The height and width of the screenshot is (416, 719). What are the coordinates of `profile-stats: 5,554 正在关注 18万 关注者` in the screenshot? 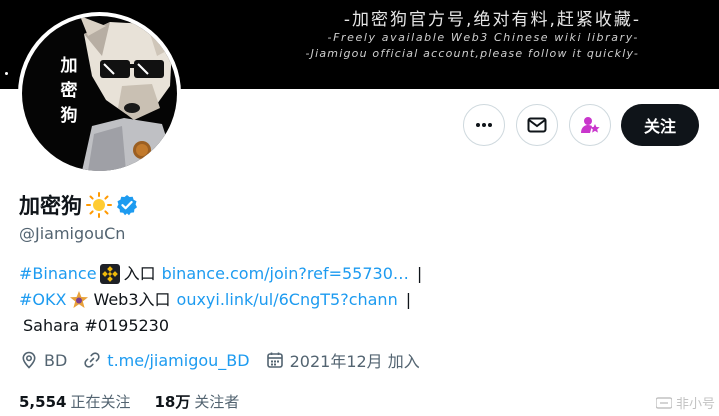 It's located at (141, 401).